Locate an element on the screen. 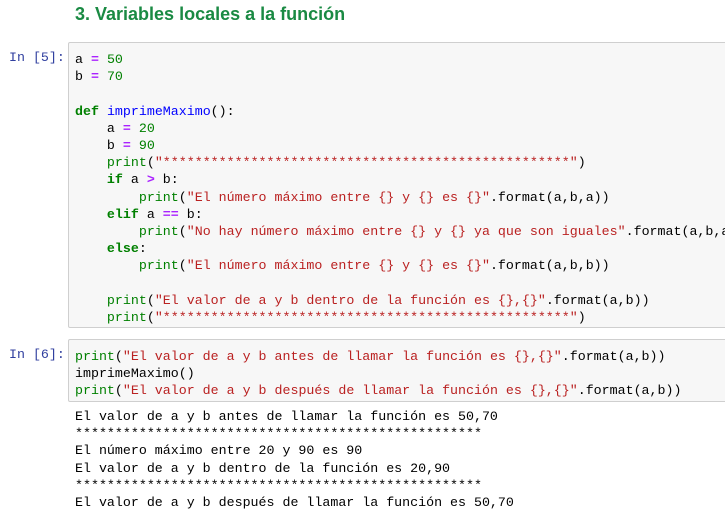  code-token: == is located at coordinates (170, 214).